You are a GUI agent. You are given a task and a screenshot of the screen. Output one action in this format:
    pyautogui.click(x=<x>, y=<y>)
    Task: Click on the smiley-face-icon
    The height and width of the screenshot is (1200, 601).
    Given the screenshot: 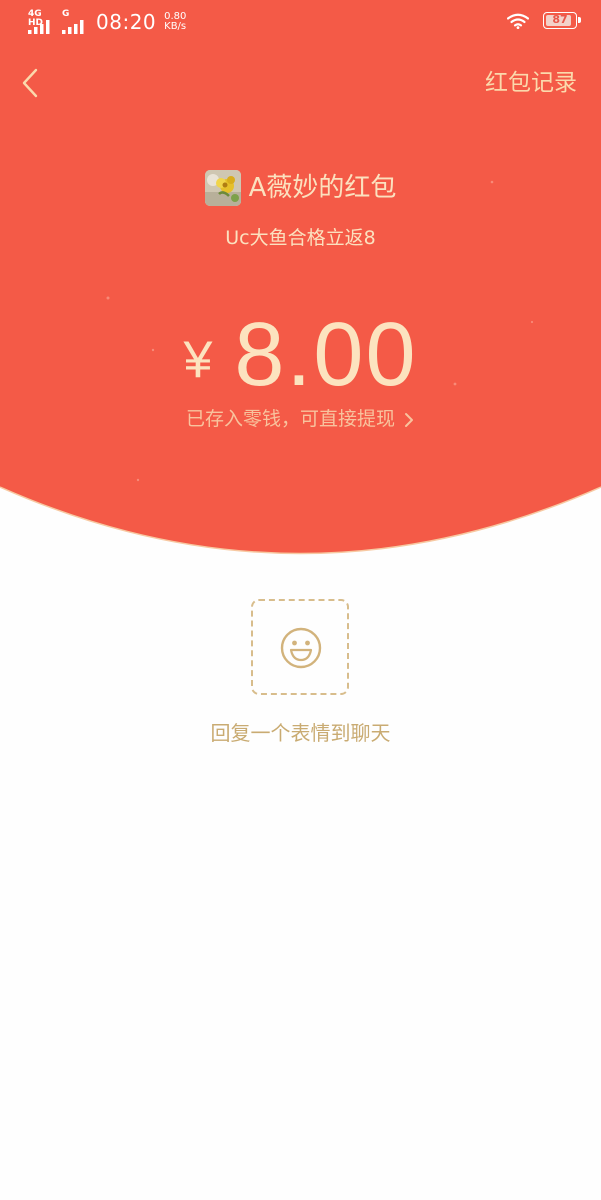 What is the action you would take?
    pyautogui.click(x=301, y=648)
    